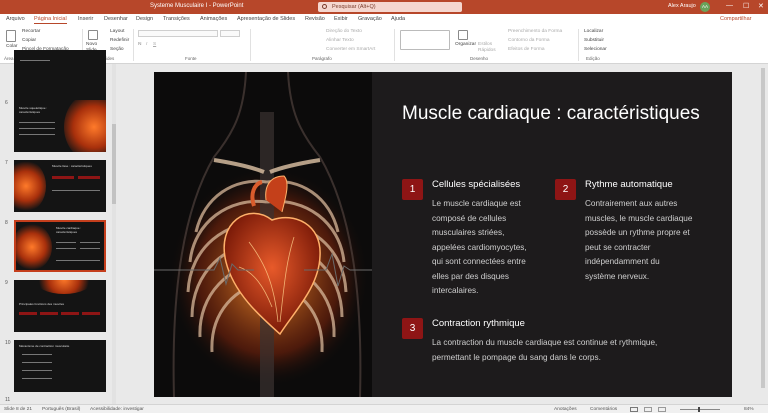 The width and height of the screenshot is (768, 413). I want to click on slide-thumbnail: Muscle squelettique : caractéristiques, so click(60, 126).